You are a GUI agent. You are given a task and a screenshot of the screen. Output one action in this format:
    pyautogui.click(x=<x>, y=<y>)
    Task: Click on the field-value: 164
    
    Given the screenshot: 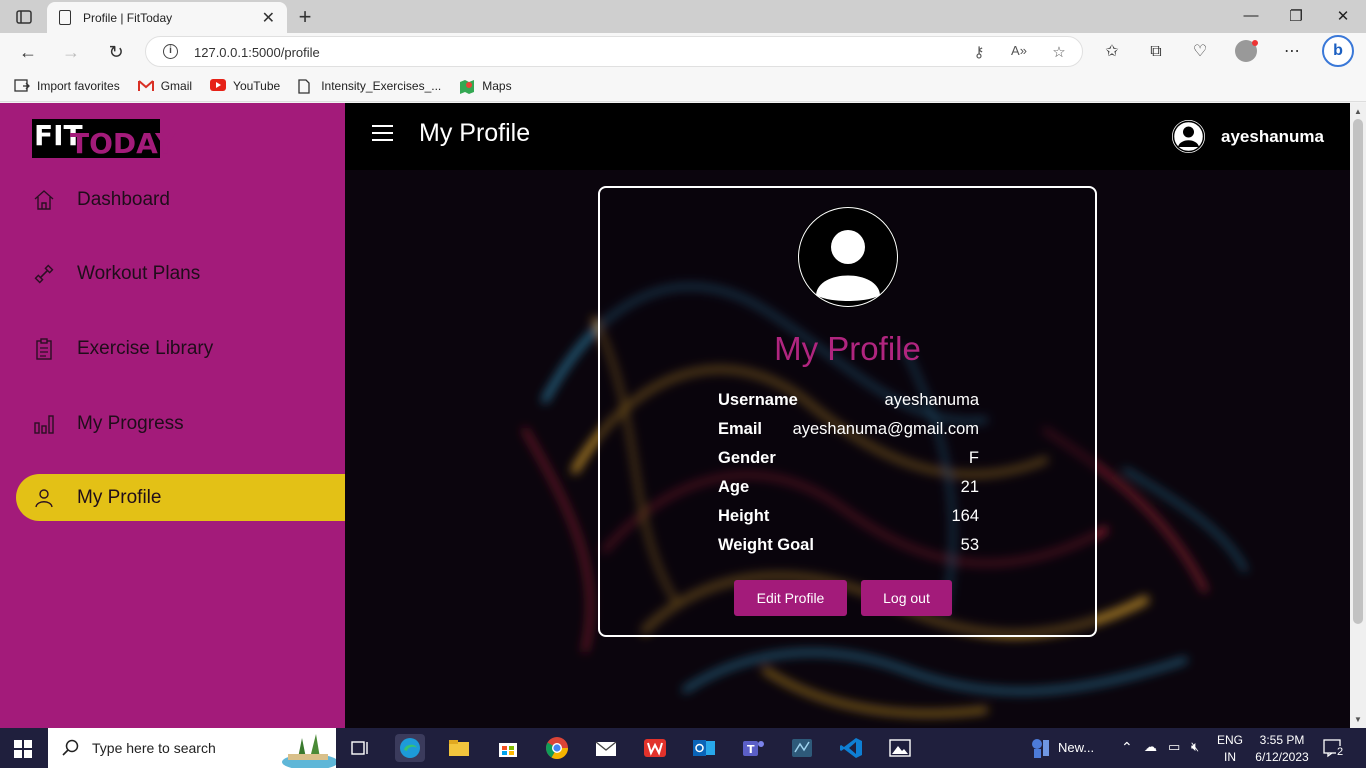 What is the action you would take?
    pyautogui.click(x=965, y=516)
    